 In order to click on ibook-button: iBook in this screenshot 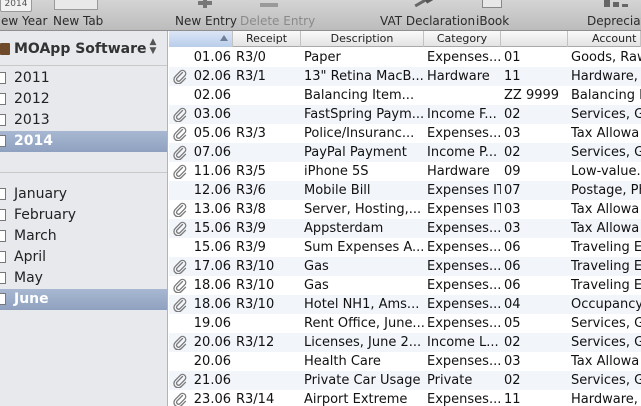, I will do `click(492, 15)`.